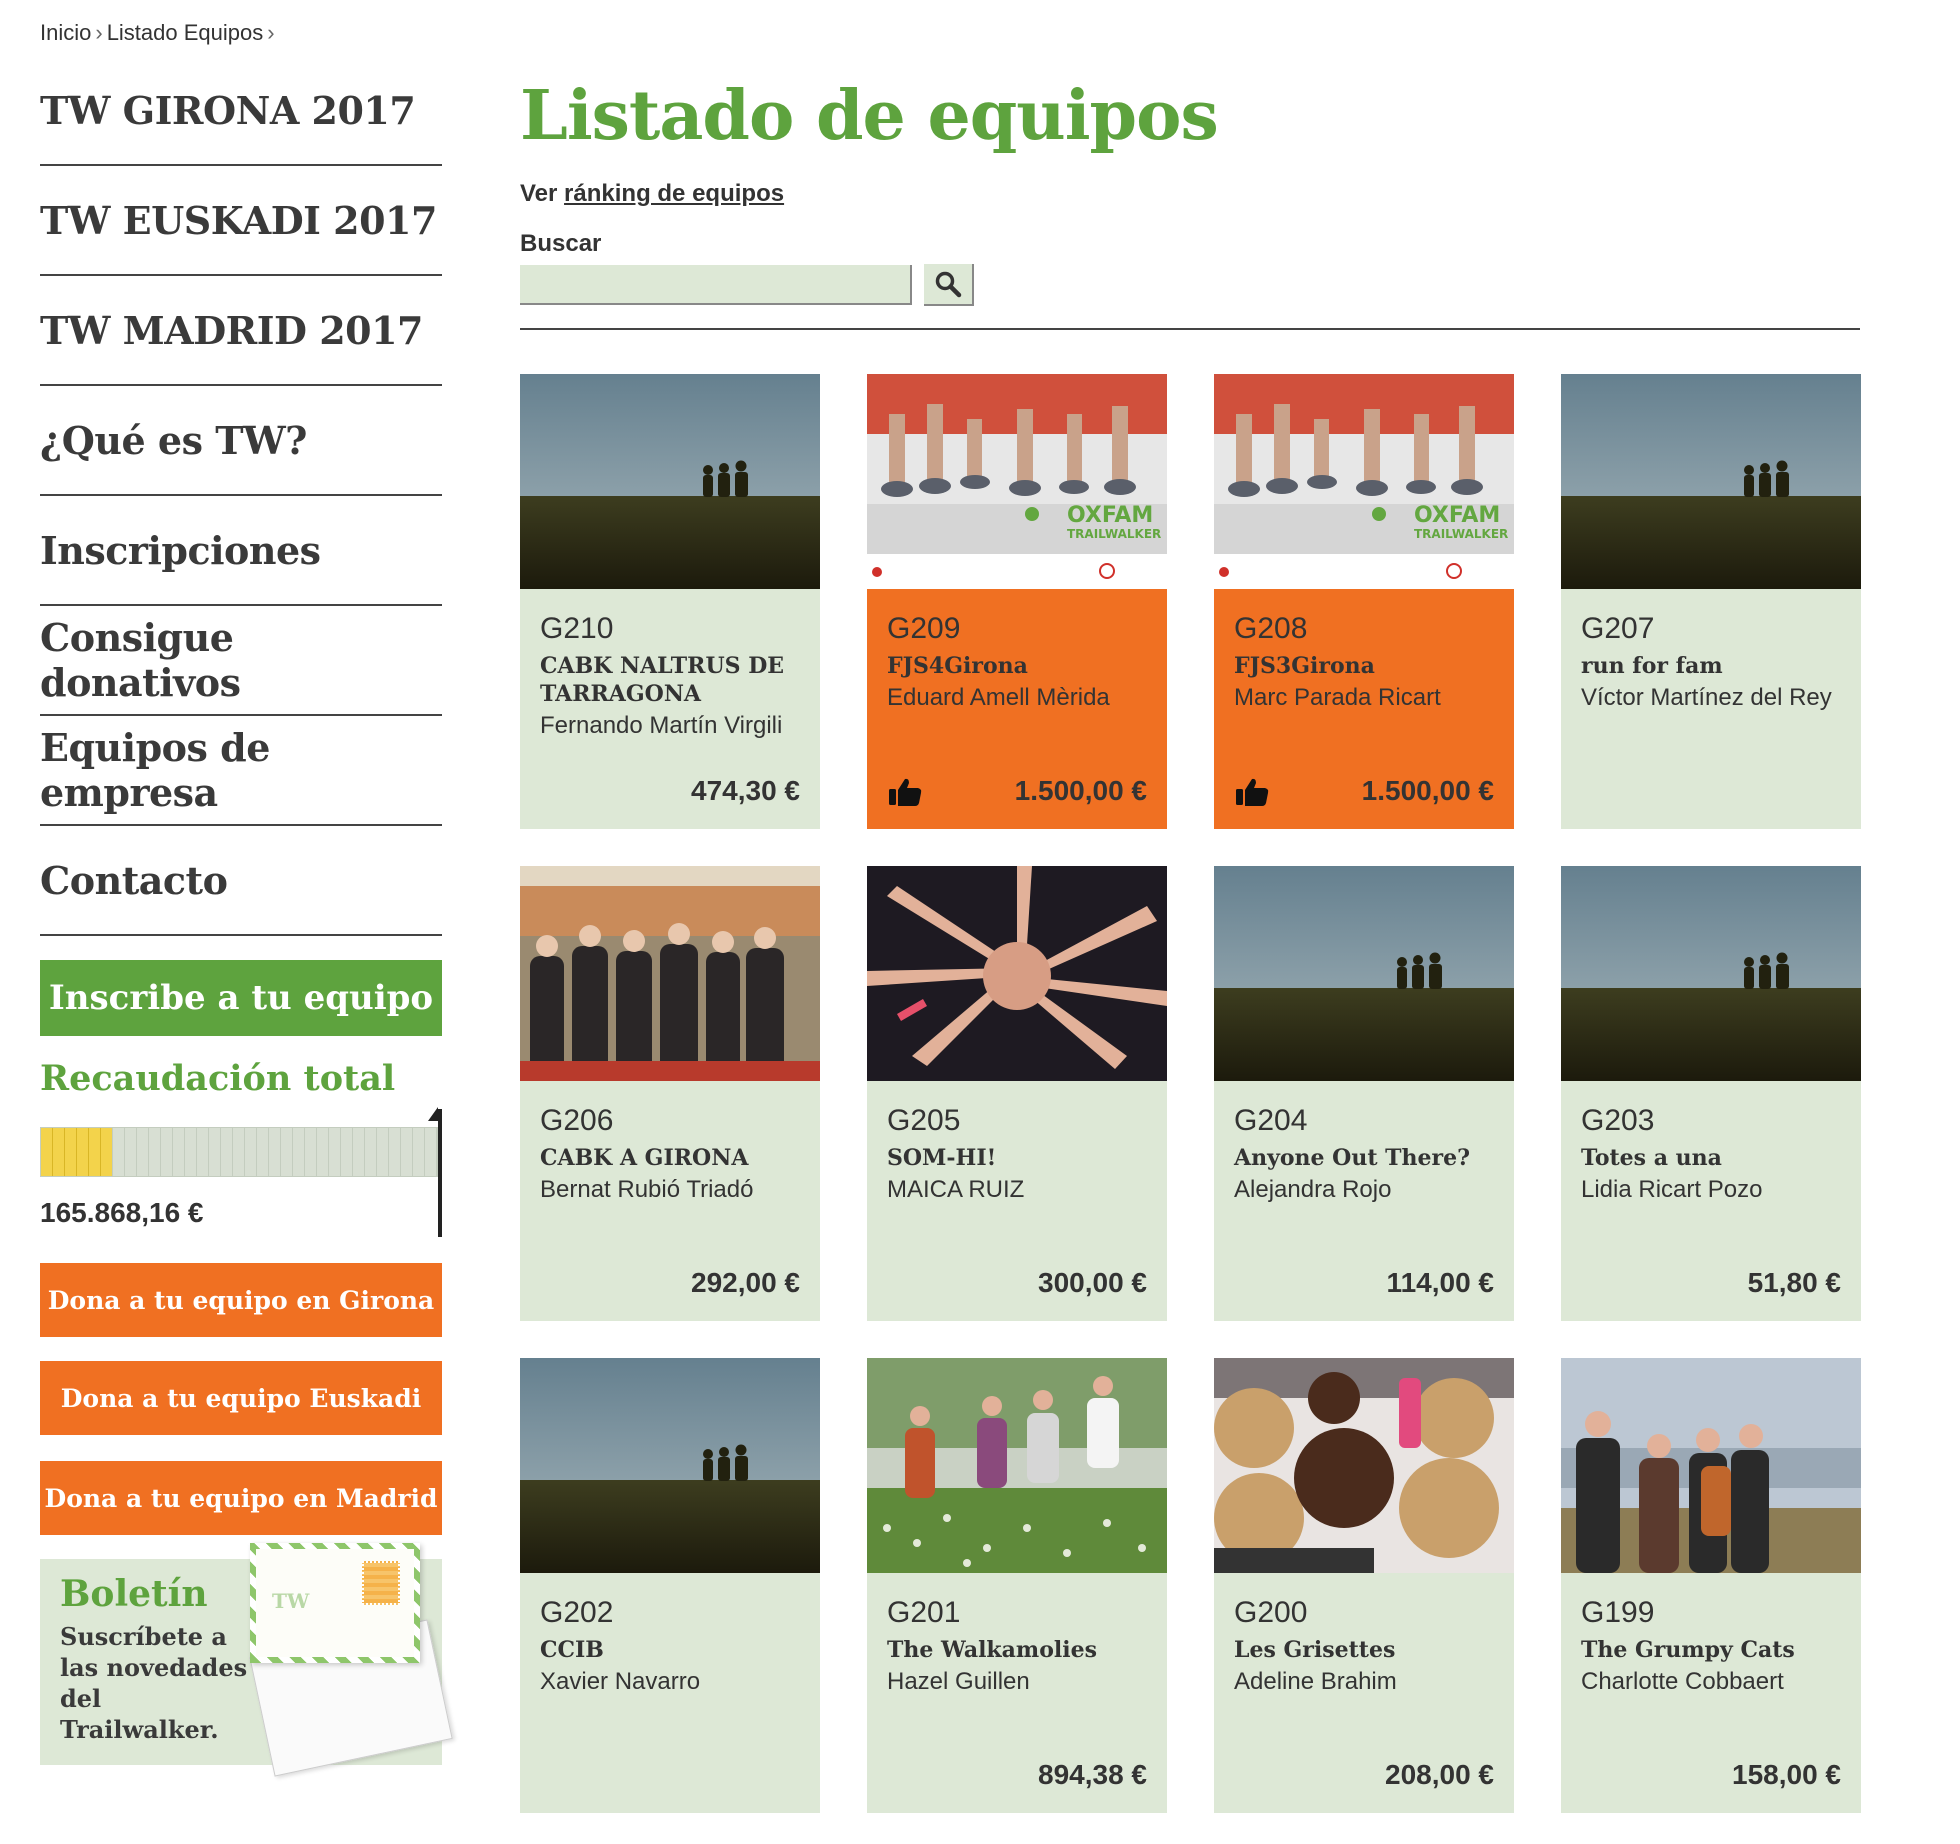  What do you see at coordinates (241, 771) in the screenshot?
I see `nav-item-equipos-empresa: Equipos de empresa` at bounding box center [241, 771].